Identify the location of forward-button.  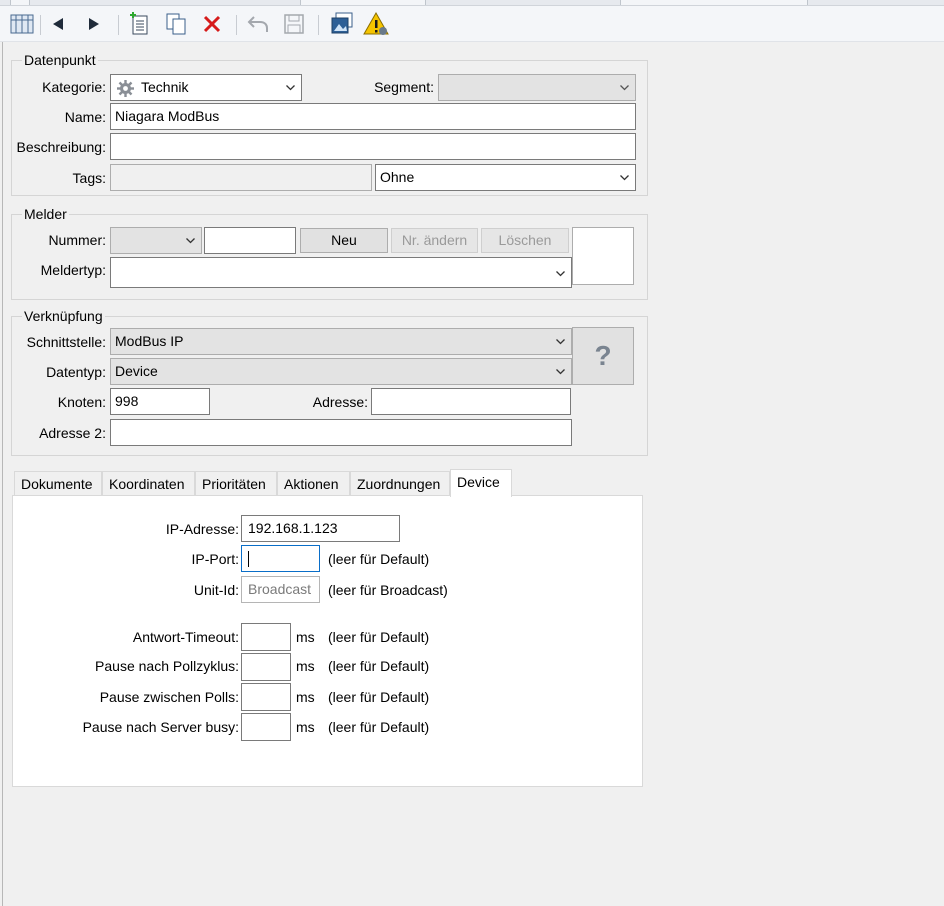
(94, 24).